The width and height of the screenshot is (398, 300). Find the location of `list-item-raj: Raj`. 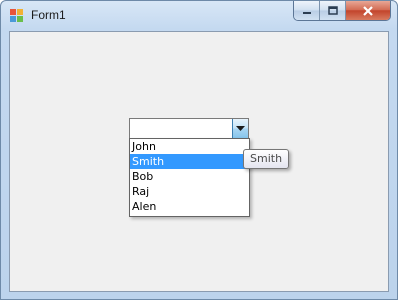

list-item-raj: Raj is located at coordinates (189, 191).